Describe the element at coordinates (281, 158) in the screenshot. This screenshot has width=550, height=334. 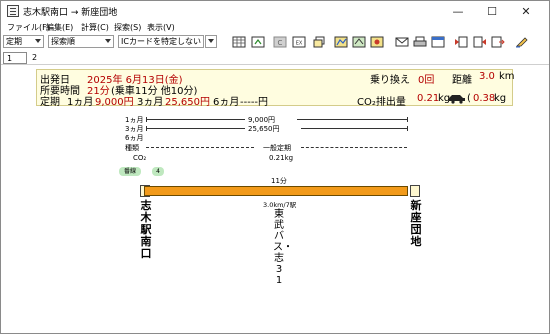
I see `detail-row-value: 0.21kg` at that location.